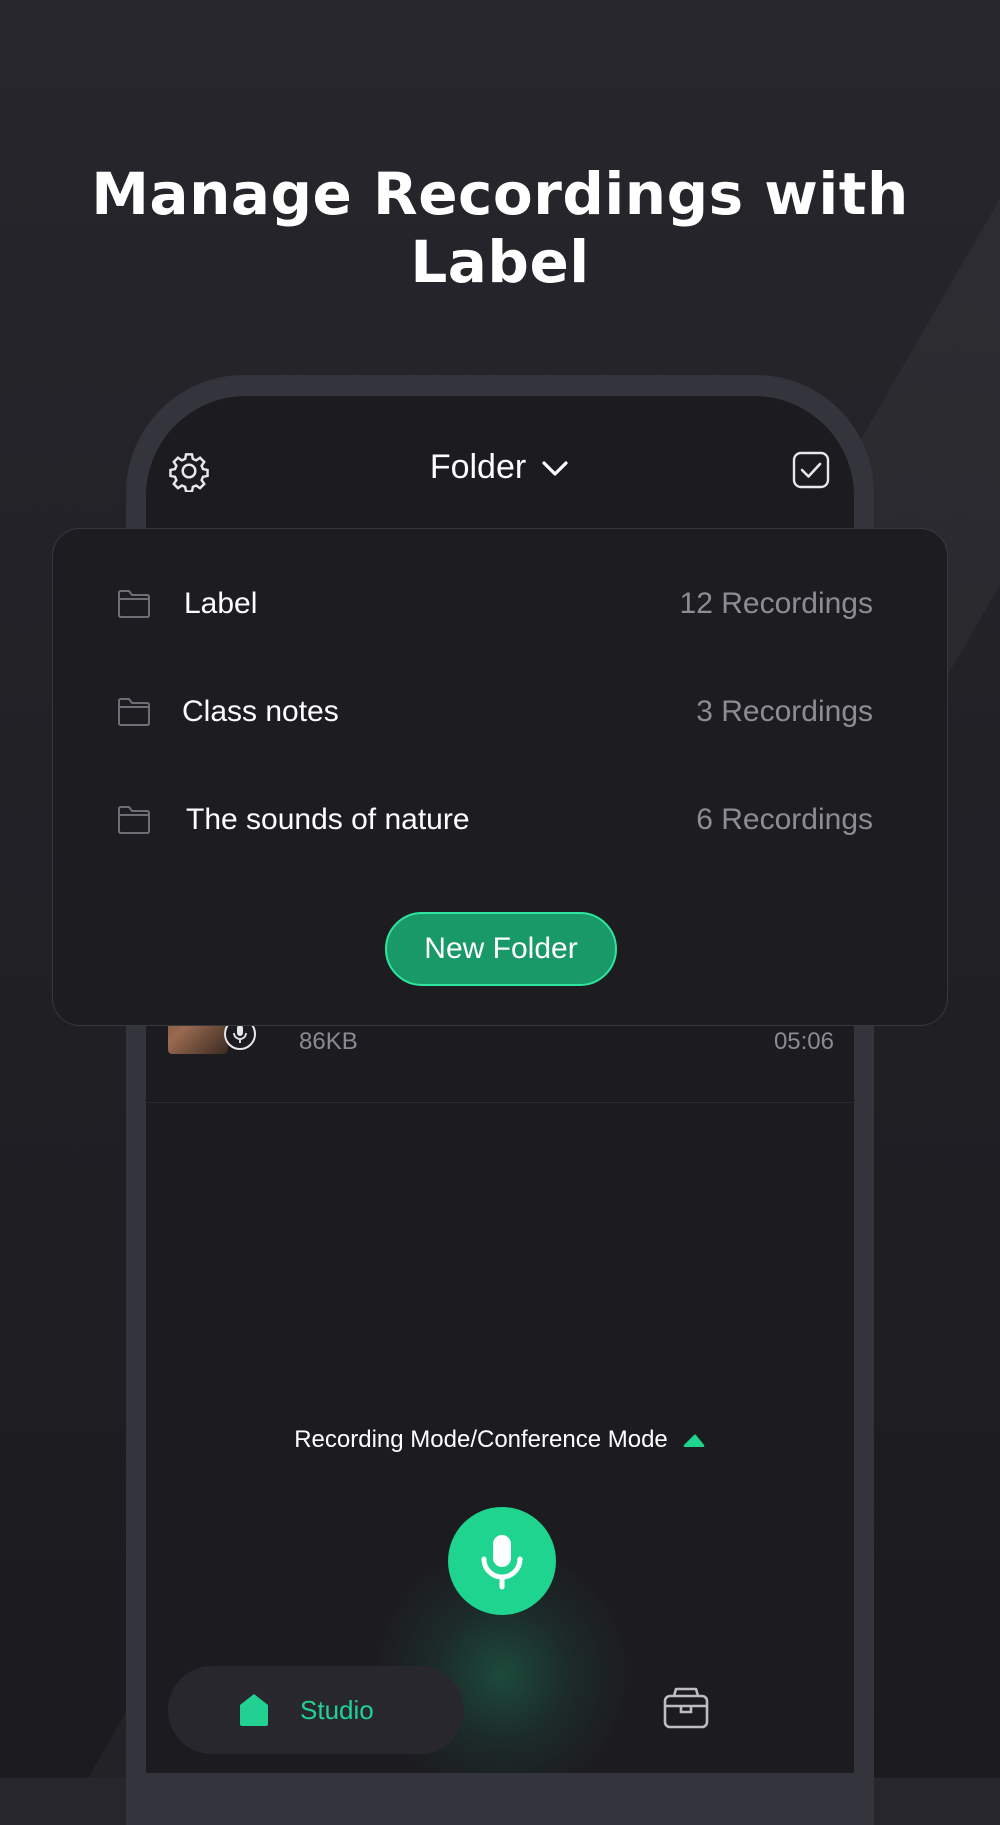 This screenshot has width=1000, height=1825. I want to click on home-icon, so click(254, 1710).